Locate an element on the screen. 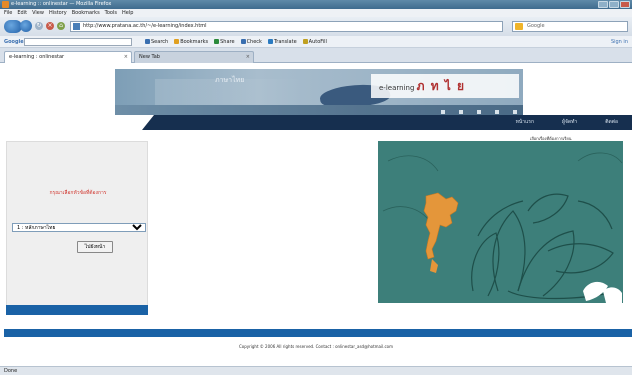 The height and width of the screenshot is (375, 632). maximize-button is located at coordinates (614, 4).